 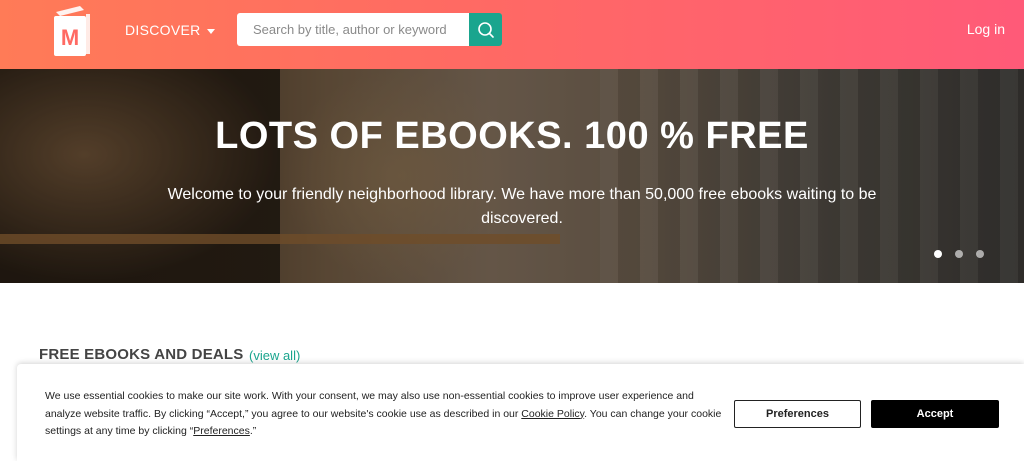 What do you see at coordinates (353, 29) in the screenshot?
I see `search-input` at bounding box center [353, 29].